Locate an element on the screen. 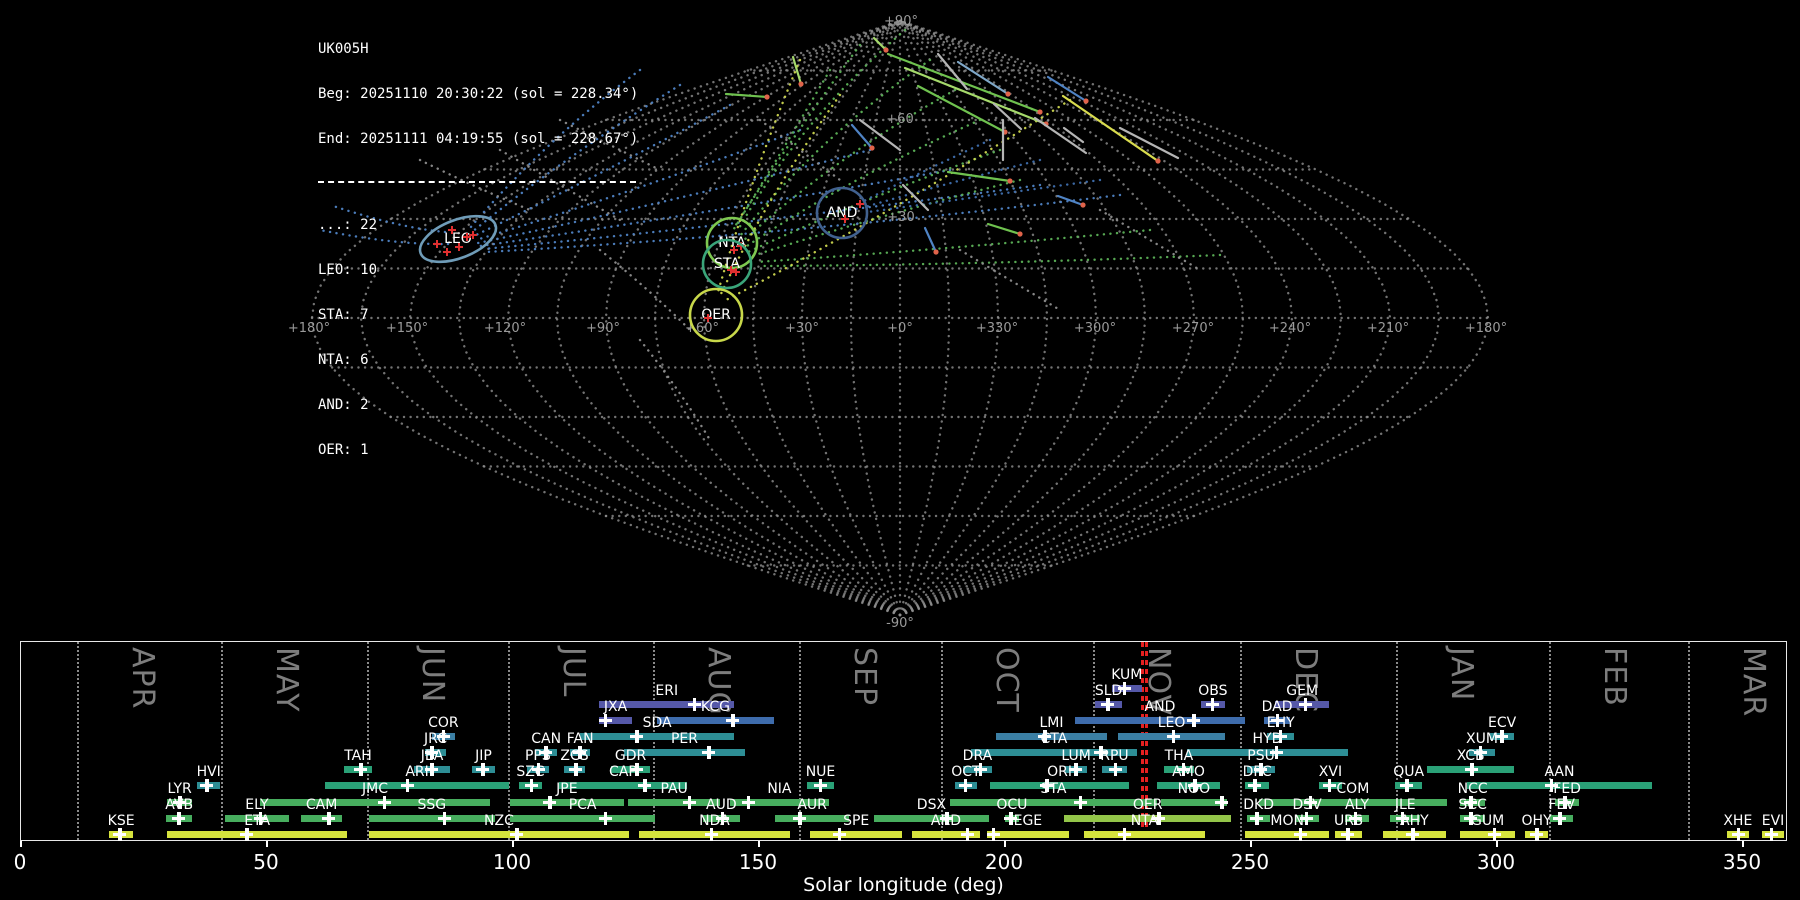 The height and width of the screenshot is (900, 1800). shower-label-com: COM is located at coordinates (1353, 789).